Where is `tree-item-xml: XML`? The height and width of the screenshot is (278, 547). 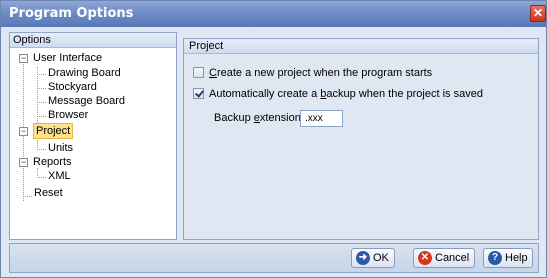 tree-item-xml: XML is located at coordinates (59, 176).